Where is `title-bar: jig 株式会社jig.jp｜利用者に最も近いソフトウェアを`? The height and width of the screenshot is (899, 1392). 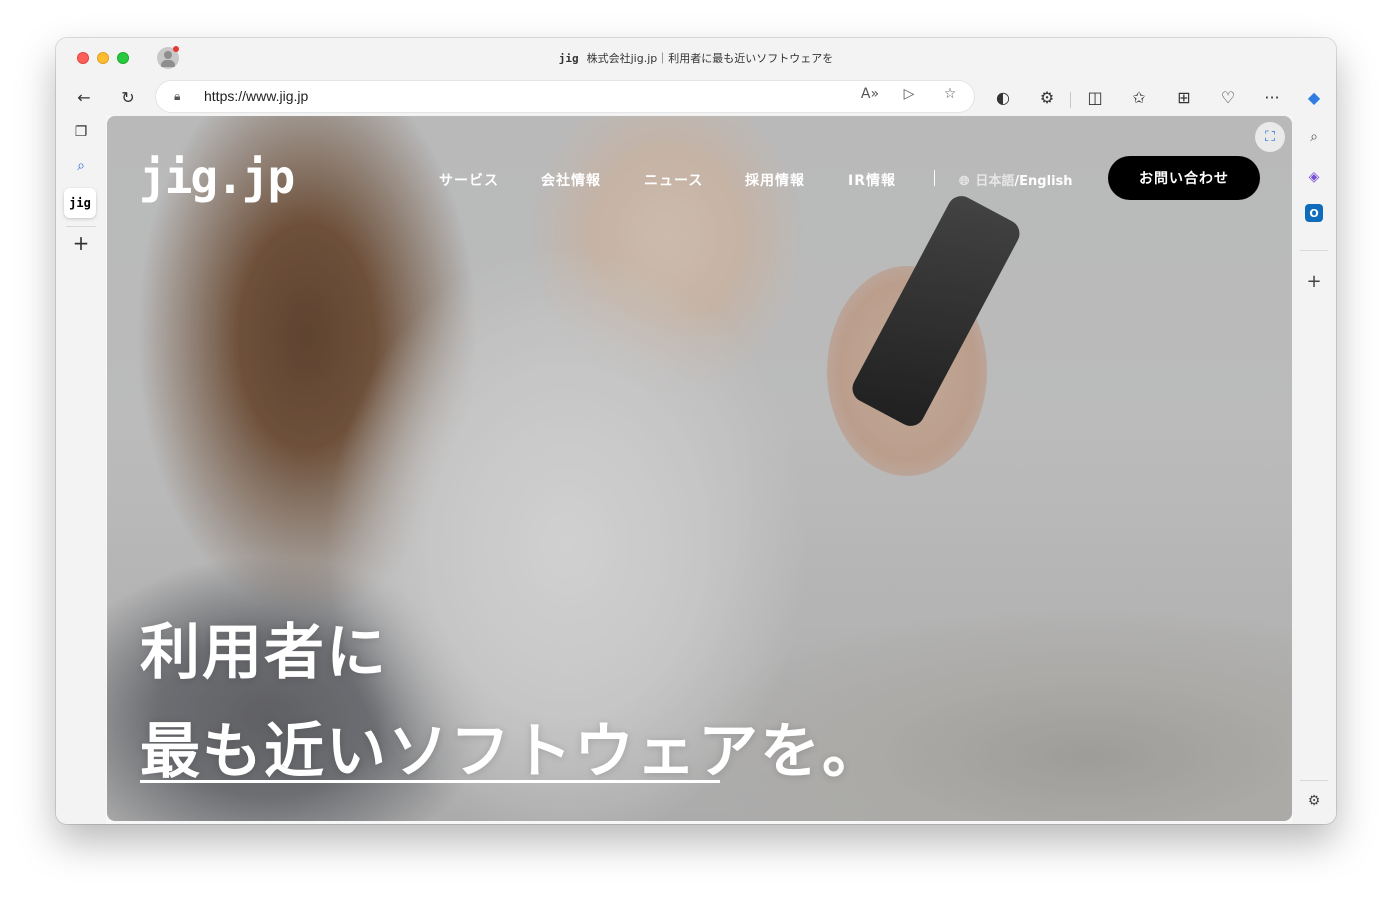 title-bar: jig 株式会社jig.jp｜利用者に最も近いソフトウェアを is located at coordinates (696, 58).